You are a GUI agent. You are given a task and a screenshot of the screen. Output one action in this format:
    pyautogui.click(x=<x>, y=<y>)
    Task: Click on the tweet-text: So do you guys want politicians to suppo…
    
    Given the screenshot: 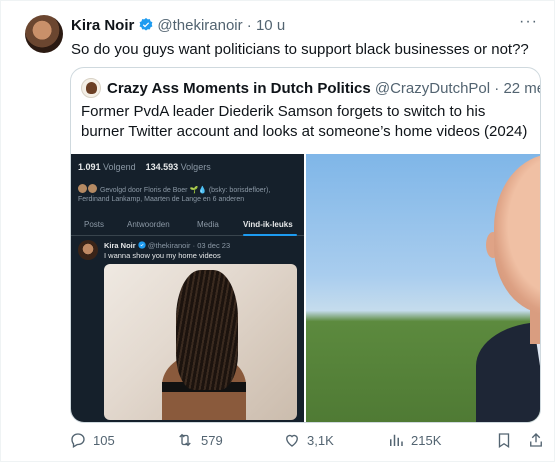 What is the action you would take?
    pyautogui.click(x=300, y=49)
    